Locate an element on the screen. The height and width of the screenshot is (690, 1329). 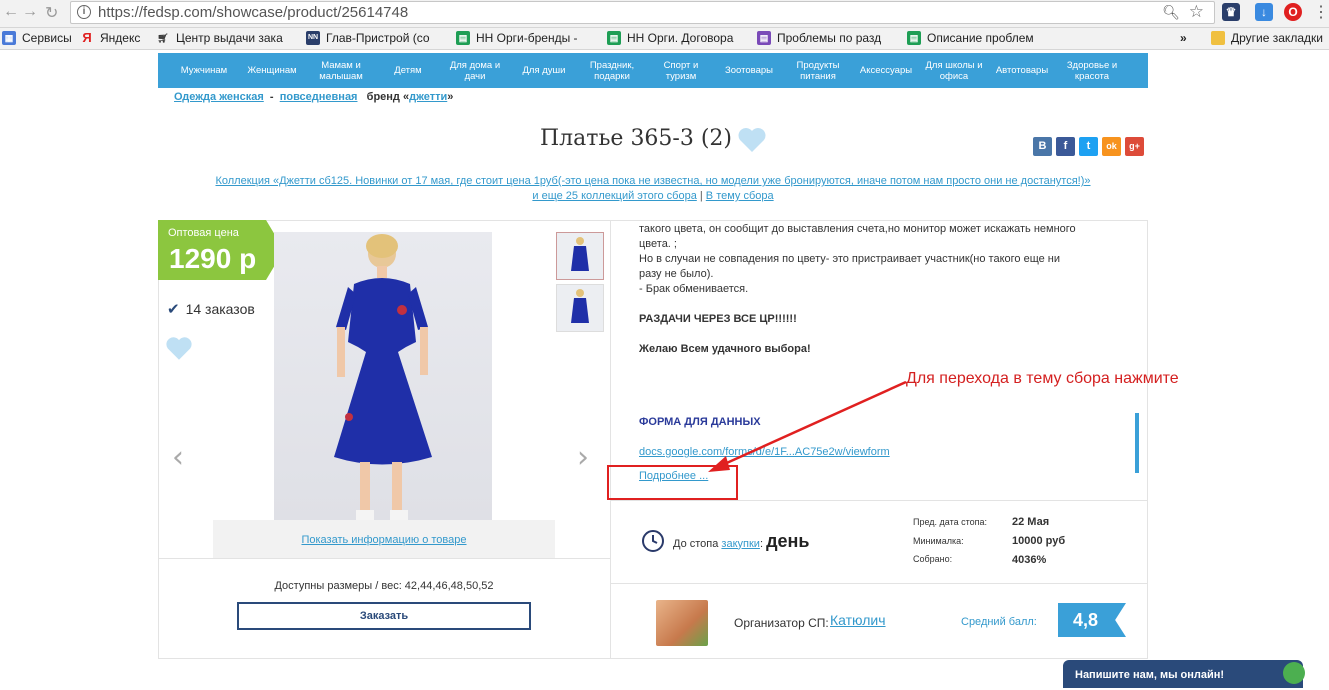
forward-arrow-icon: → is located at coordinates (30, 12).